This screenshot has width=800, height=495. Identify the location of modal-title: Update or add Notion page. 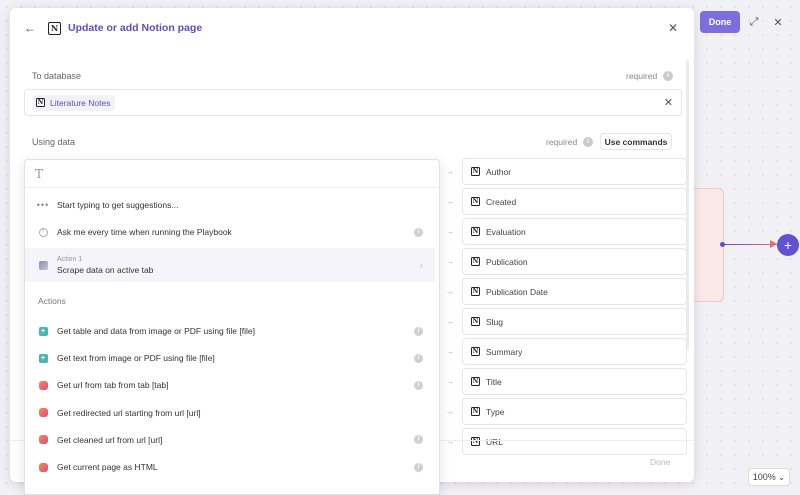
(135, 28).